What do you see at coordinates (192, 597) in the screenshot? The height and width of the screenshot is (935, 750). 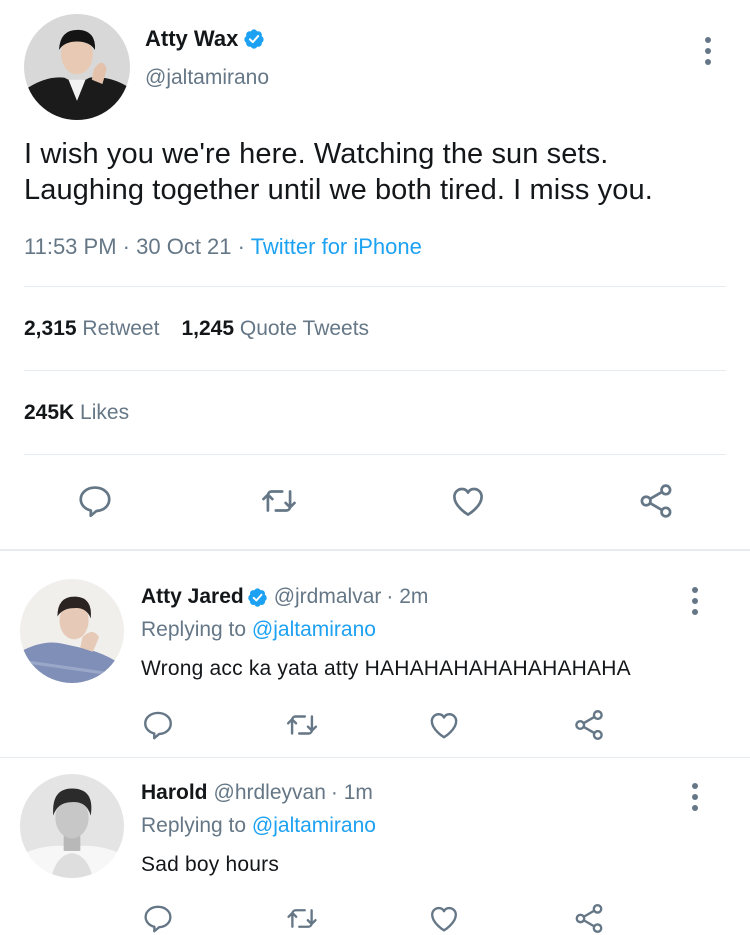 I see `reply-author-name: Atty Jared` at bounding box center [192, 597].